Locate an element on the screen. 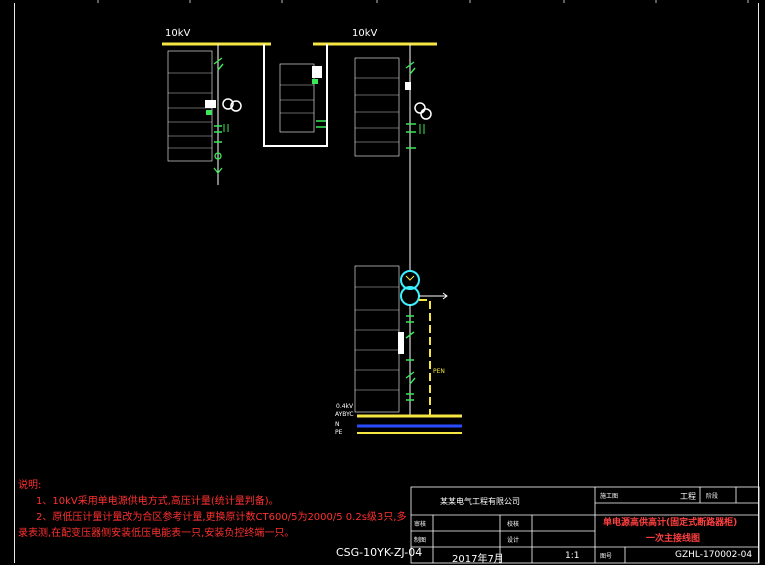 This screenshot has width=765, height=565. hv-bus-left-label: 10kV is located at coordinates (178, 33).